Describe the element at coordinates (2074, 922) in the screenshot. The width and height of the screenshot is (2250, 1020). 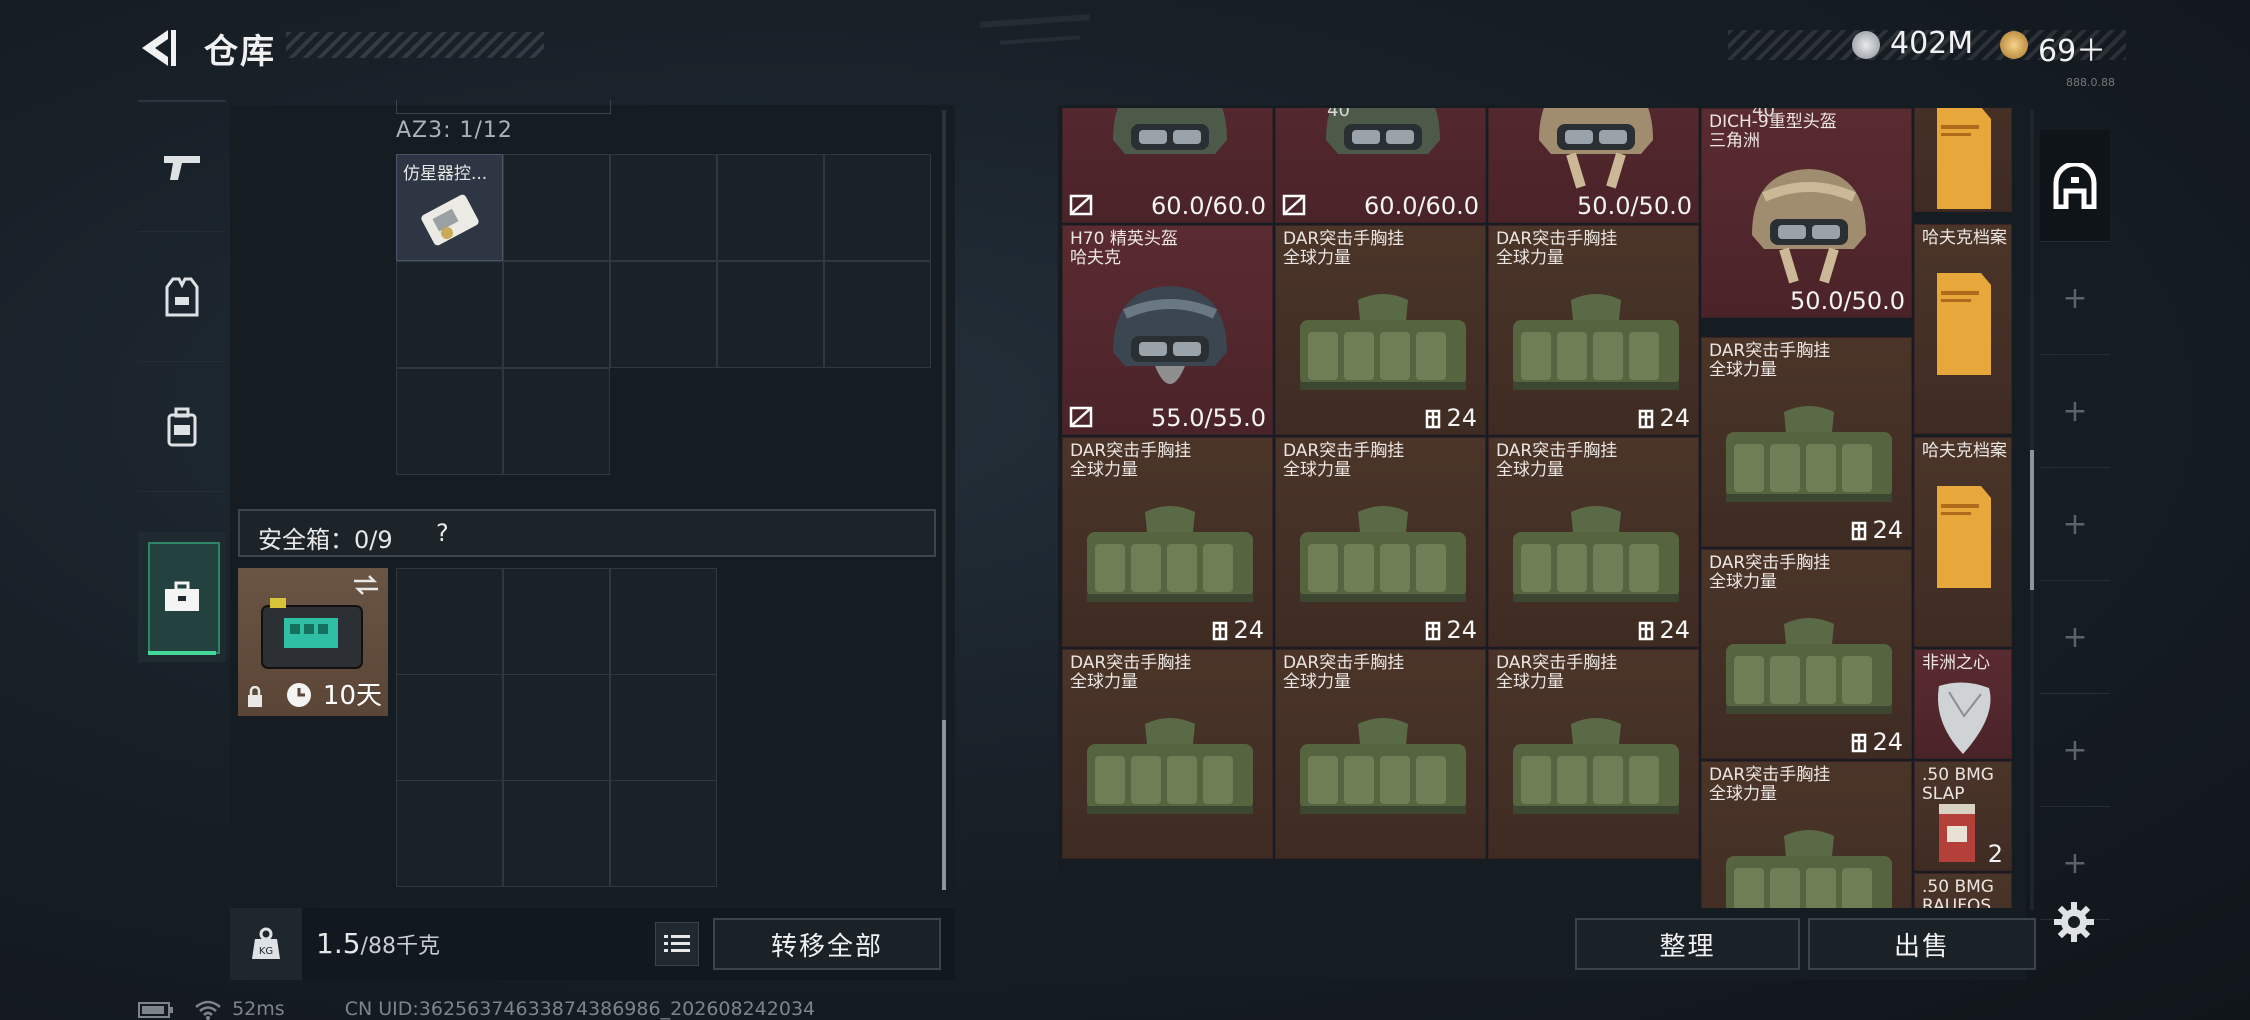
I see `settings-gear-icon` at that location.